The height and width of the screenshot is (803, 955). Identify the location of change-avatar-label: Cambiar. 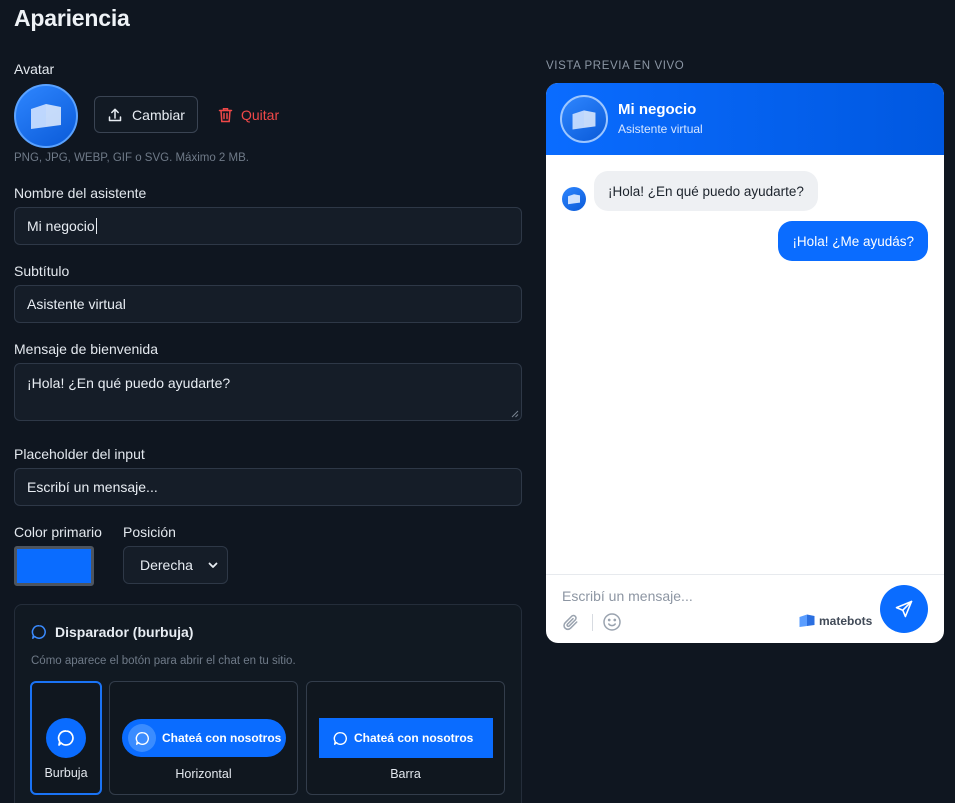
(158, 114).